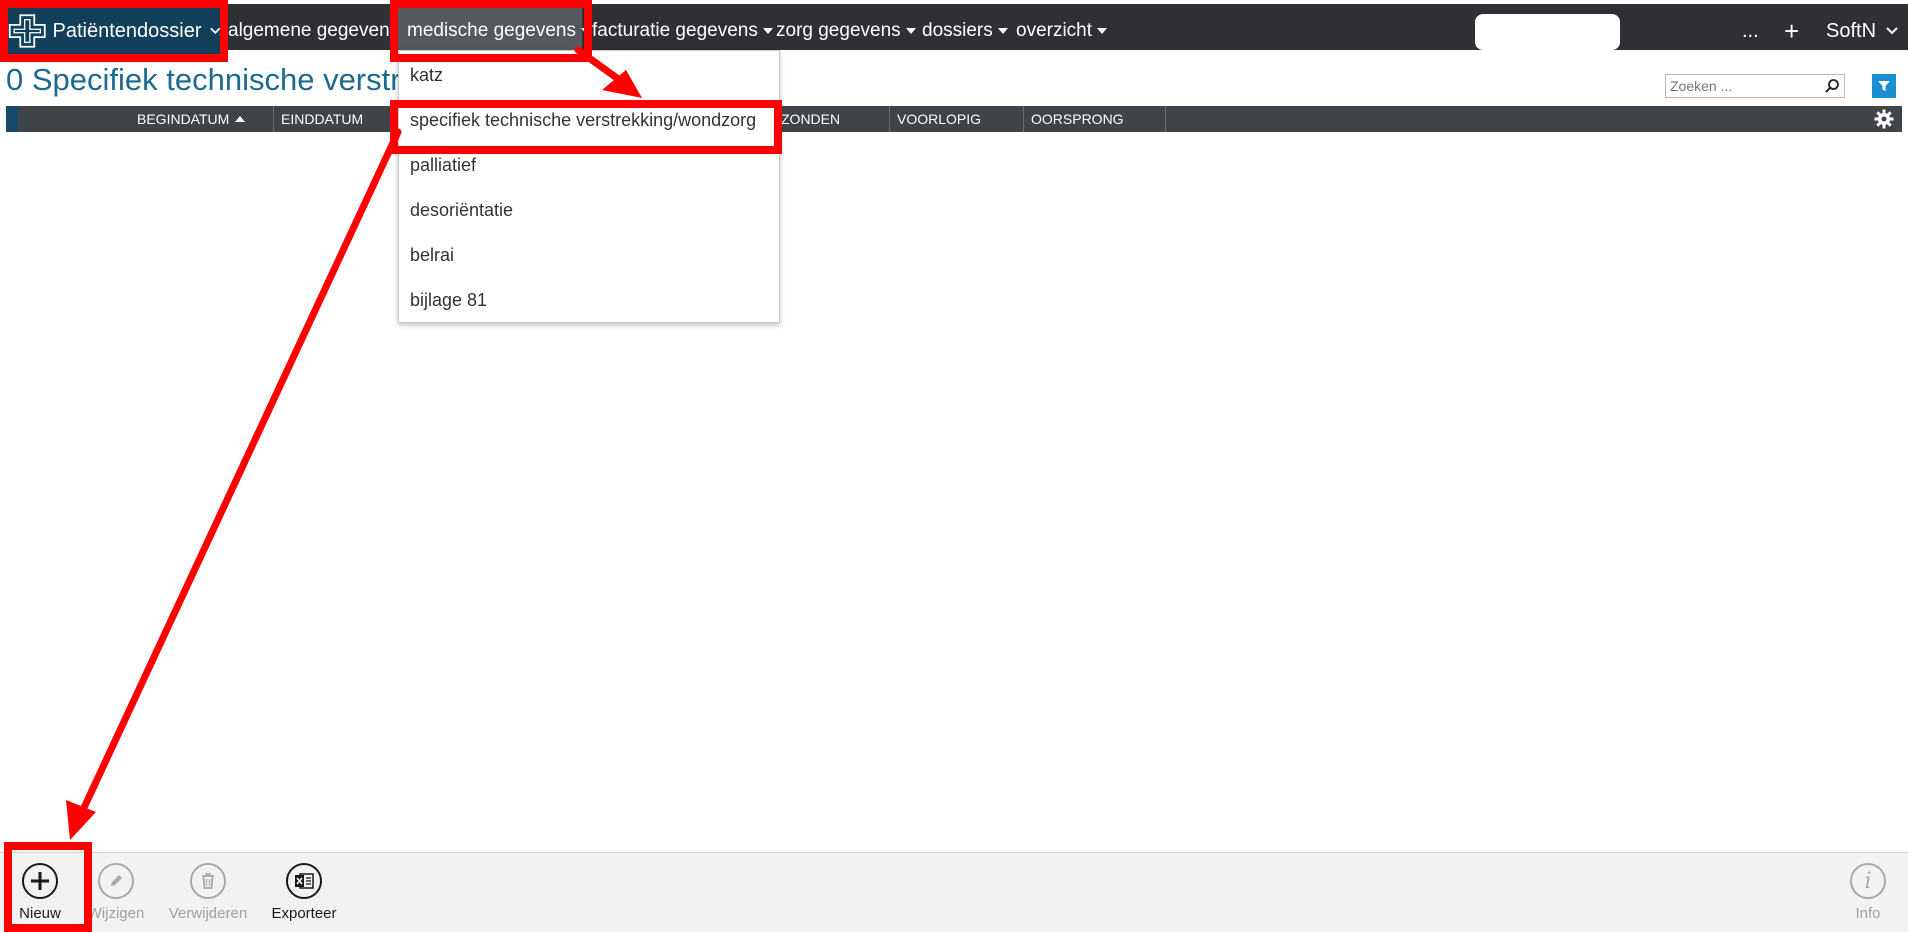  I want to click on delete-button: Verwijderen, so click(208, 892).